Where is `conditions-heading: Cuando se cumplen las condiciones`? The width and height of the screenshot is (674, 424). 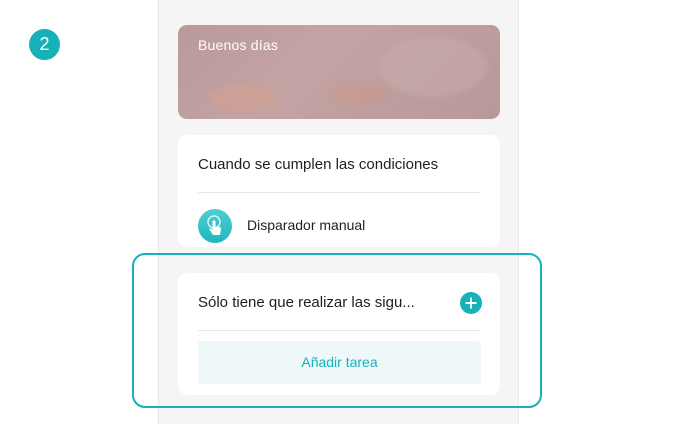 conditions-heading: Cuando se cumplen las condiciones is located at coordinates (318, 164).